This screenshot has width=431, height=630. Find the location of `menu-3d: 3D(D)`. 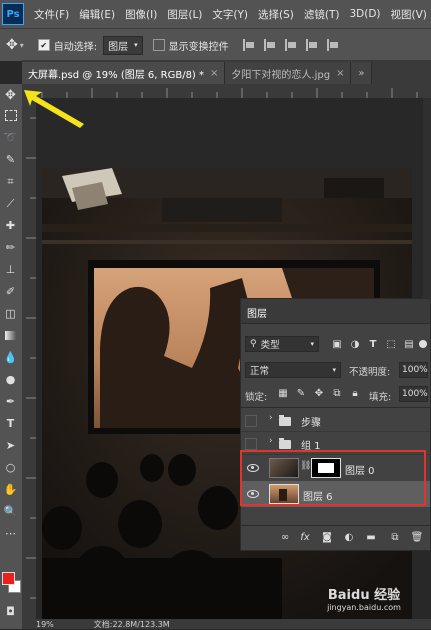

menu-3d: 3D(D) is located at coordinates (364, 14).